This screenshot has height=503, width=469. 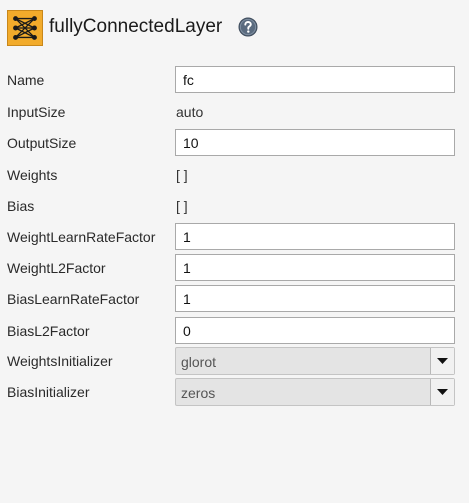 I want to click on biasinitializer-label: BiasInitializer, so click(x=48, y=392).